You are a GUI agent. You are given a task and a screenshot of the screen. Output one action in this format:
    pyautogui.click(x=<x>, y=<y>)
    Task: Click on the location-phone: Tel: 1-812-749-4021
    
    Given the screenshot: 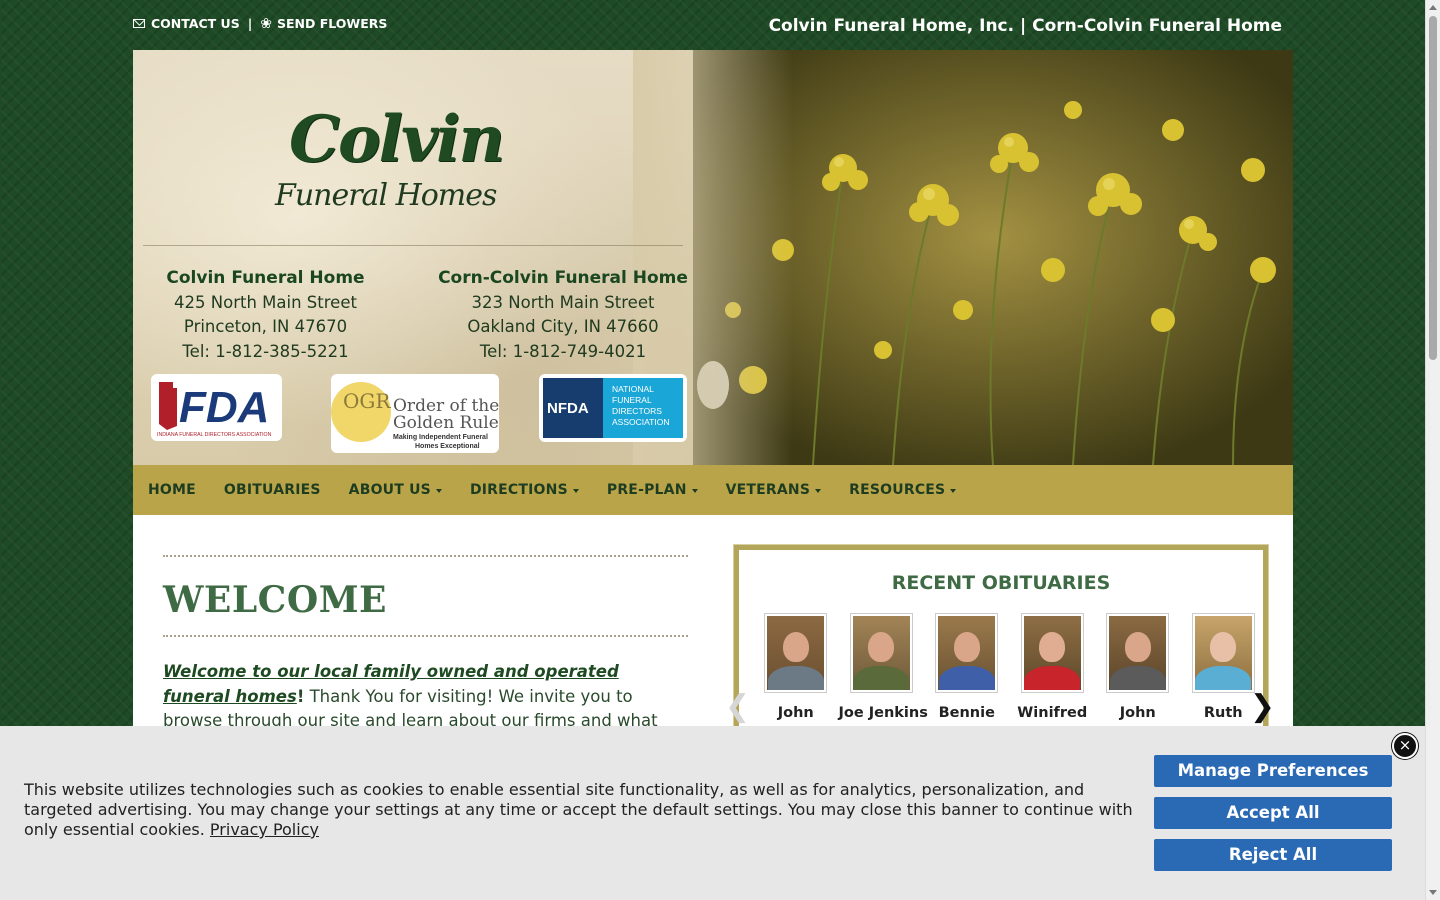 What is the action you would take?
    pyautogui.click(x=563, y=352)
    